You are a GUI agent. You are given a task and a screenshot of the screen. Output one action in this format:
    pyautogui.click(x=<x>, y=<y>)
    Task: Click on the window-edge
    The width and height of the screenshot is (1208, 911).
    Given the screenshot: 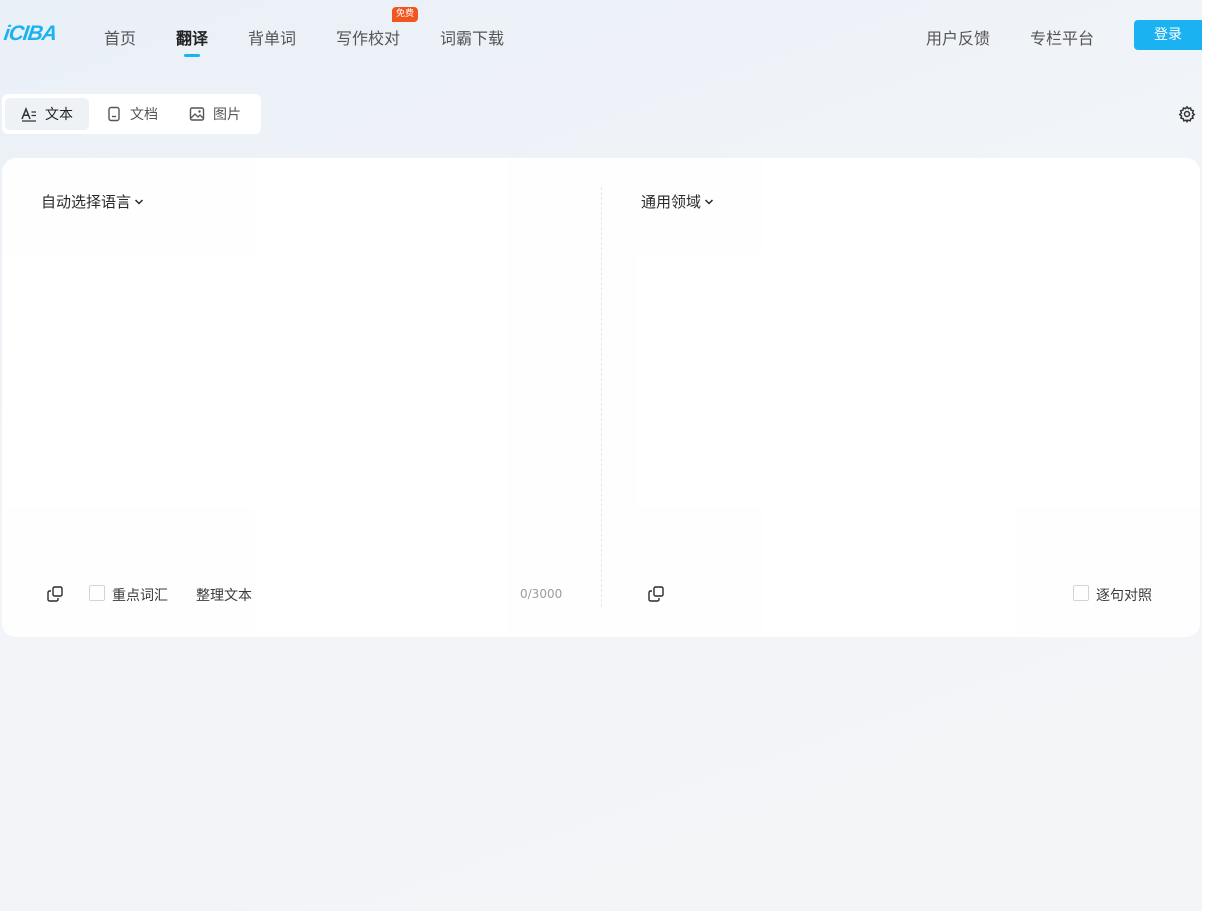 What is the action you would take?
    pyautogui.click(x=1205, y=455)
    